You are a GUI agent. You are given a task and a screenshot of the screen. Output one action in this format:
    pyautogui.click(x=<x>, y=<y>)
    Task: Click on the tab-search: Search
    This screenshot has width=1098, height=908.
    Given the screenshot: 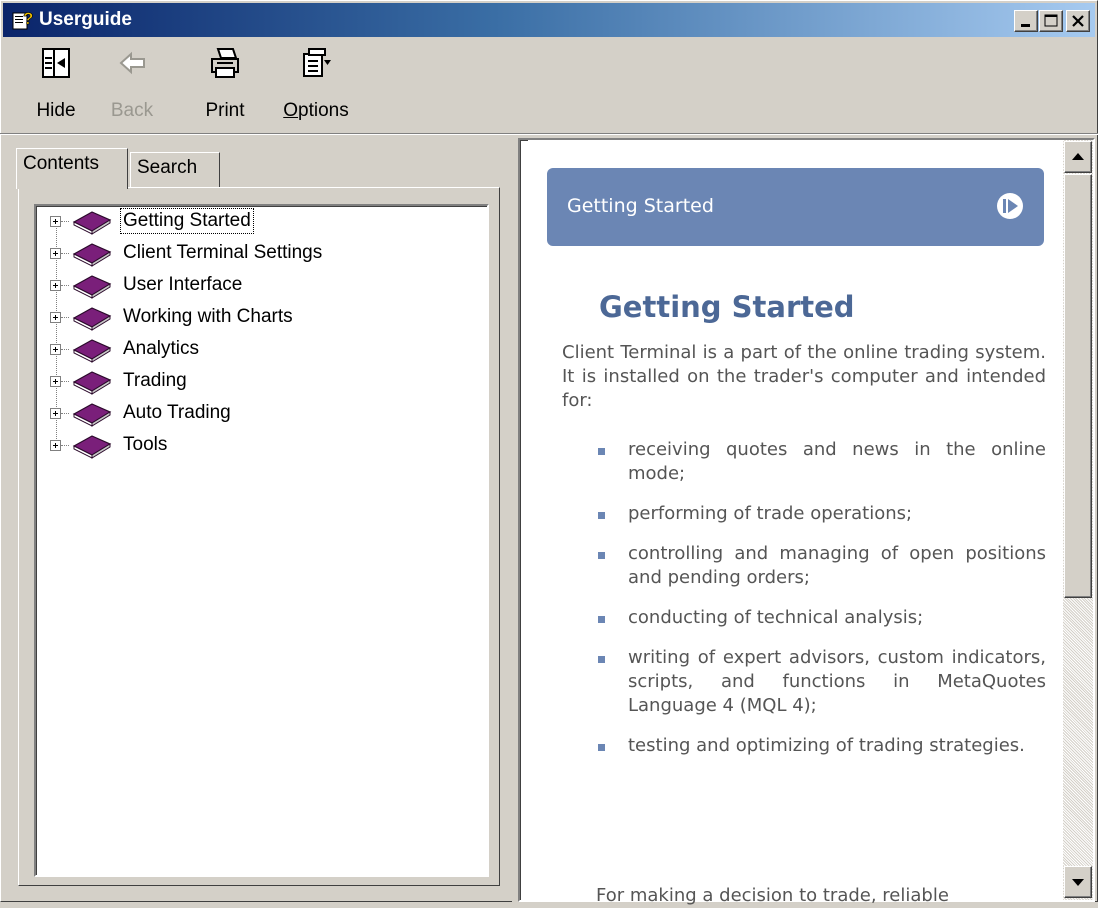 What is the action you would take?
    pyautogui.click(x=175, y=170)
    